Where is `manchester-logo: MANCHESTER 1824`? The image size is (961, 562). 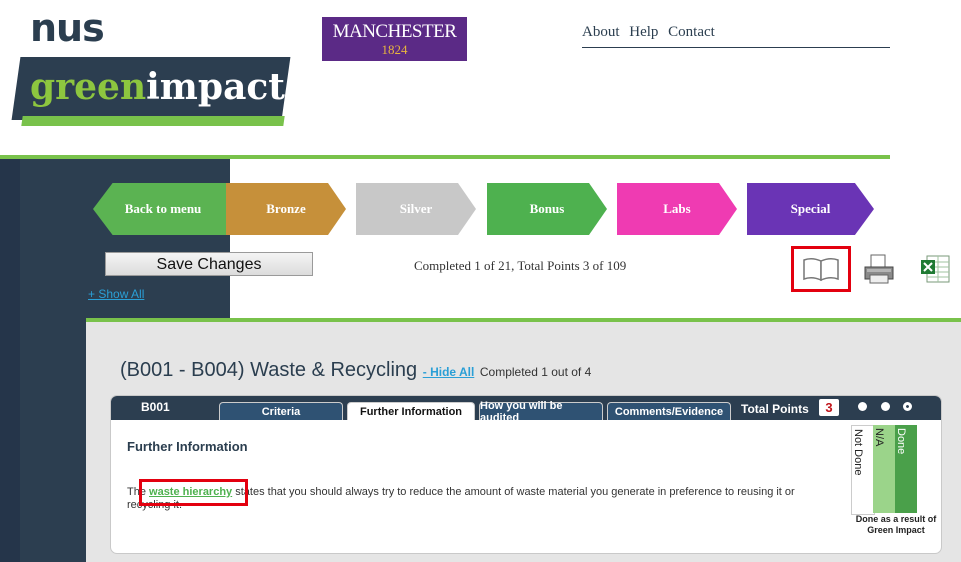 manchester-logo: MANCHESTER 1824 is located at coordinates (394, 39).